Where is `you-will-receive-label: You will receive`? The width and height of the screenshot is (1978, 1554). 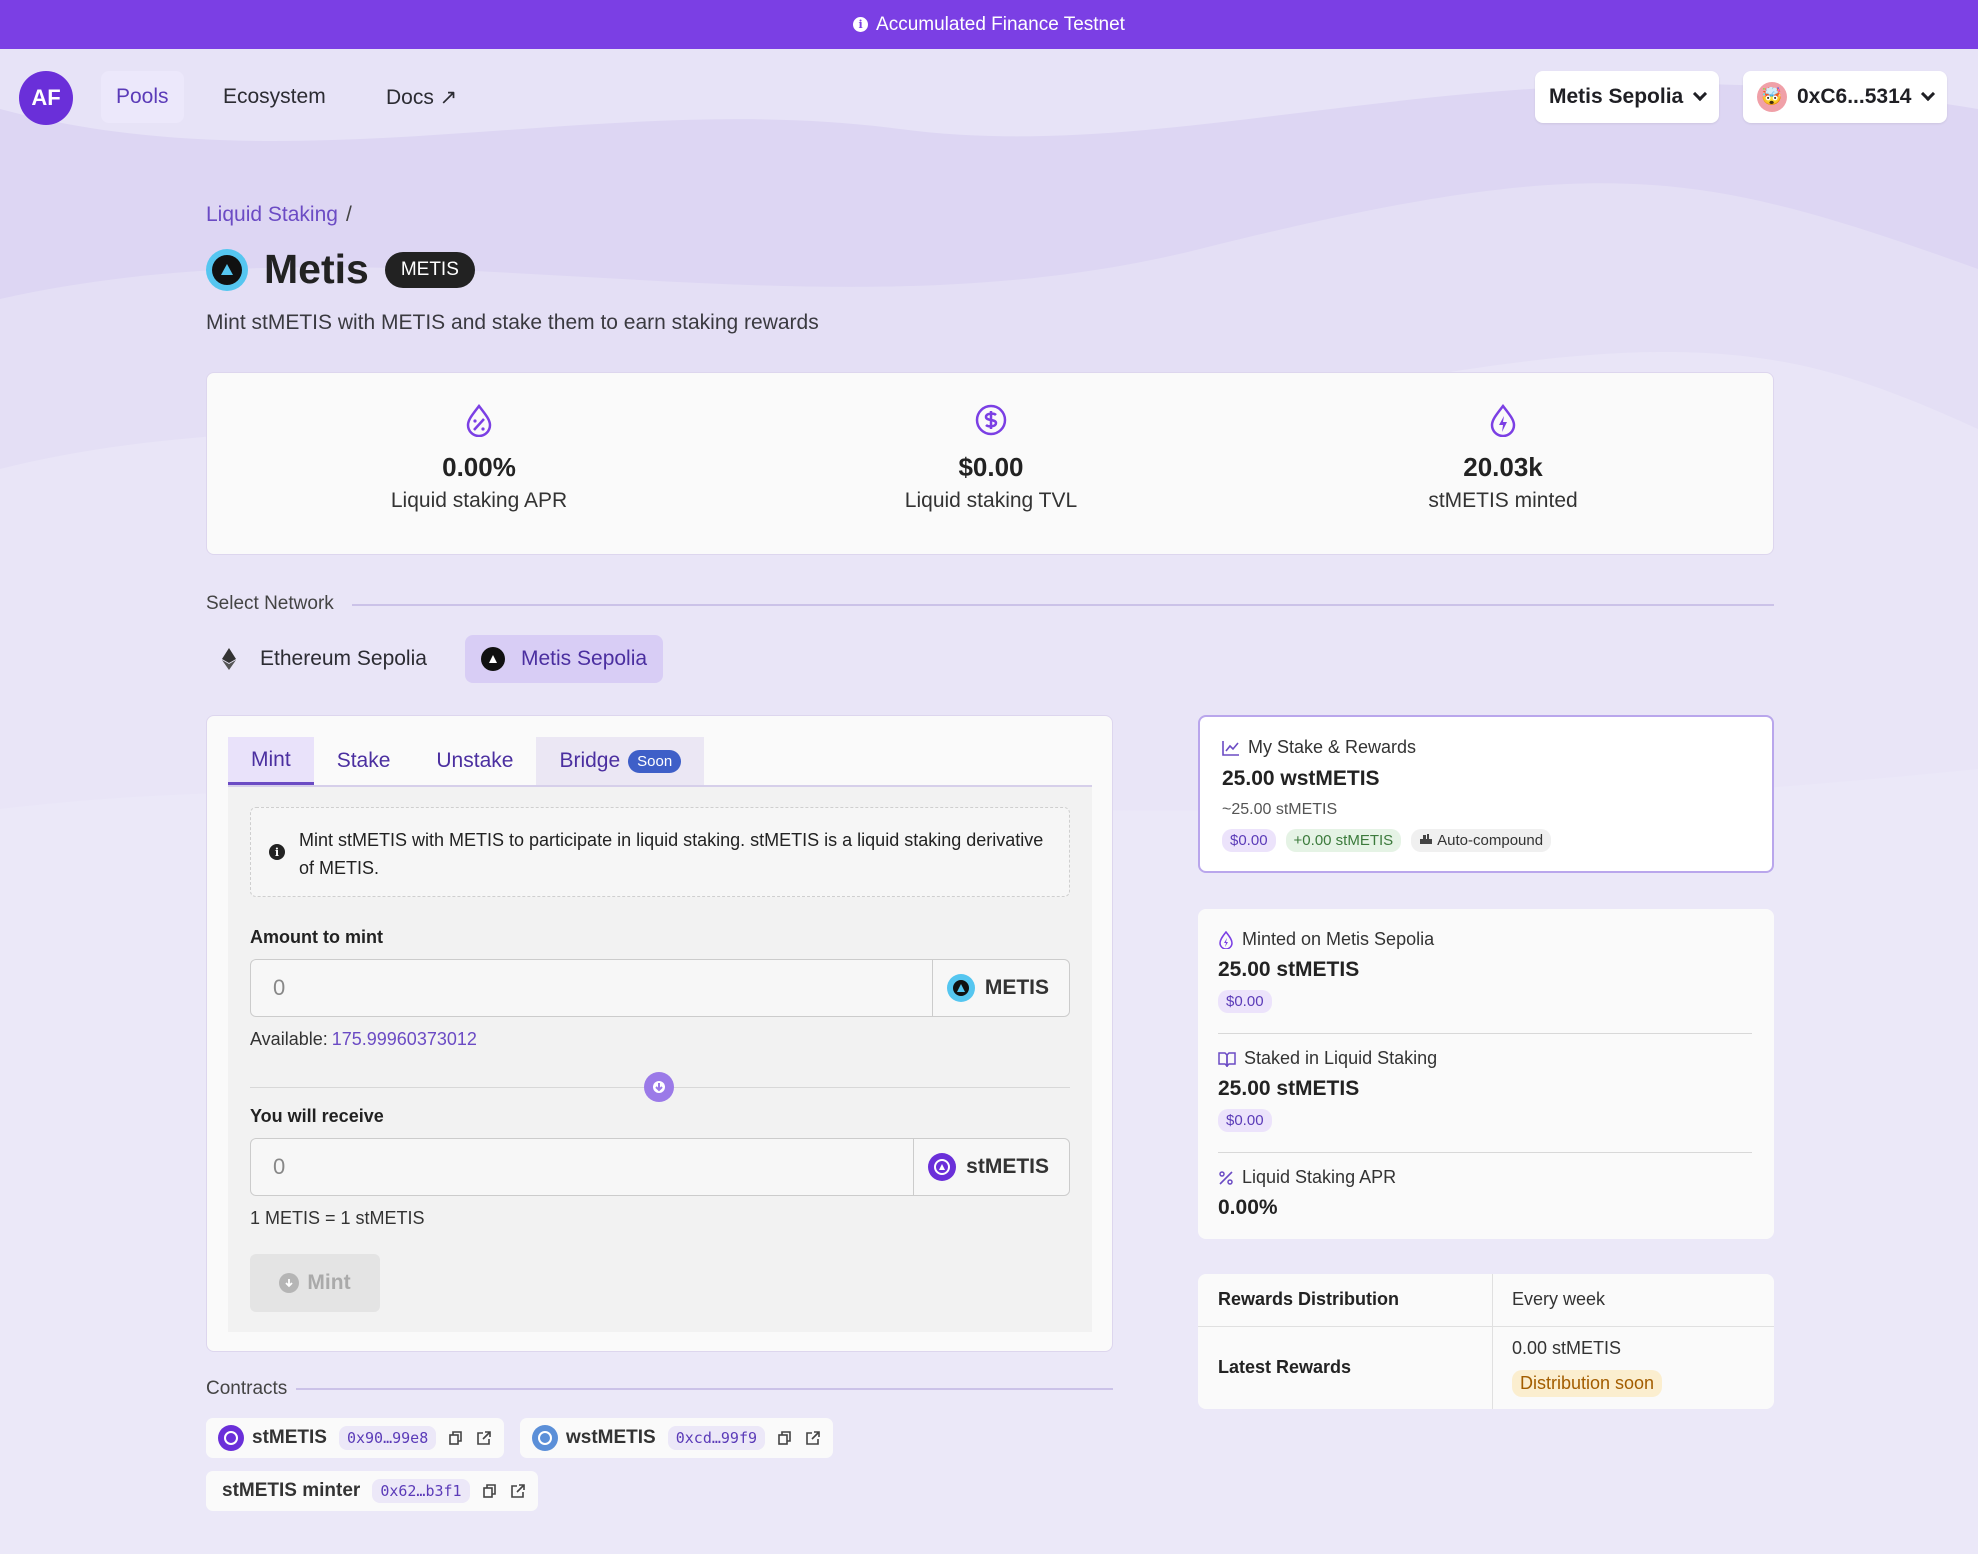
you-will-receive-label: You will receive is located at coordinates (317, 1116).